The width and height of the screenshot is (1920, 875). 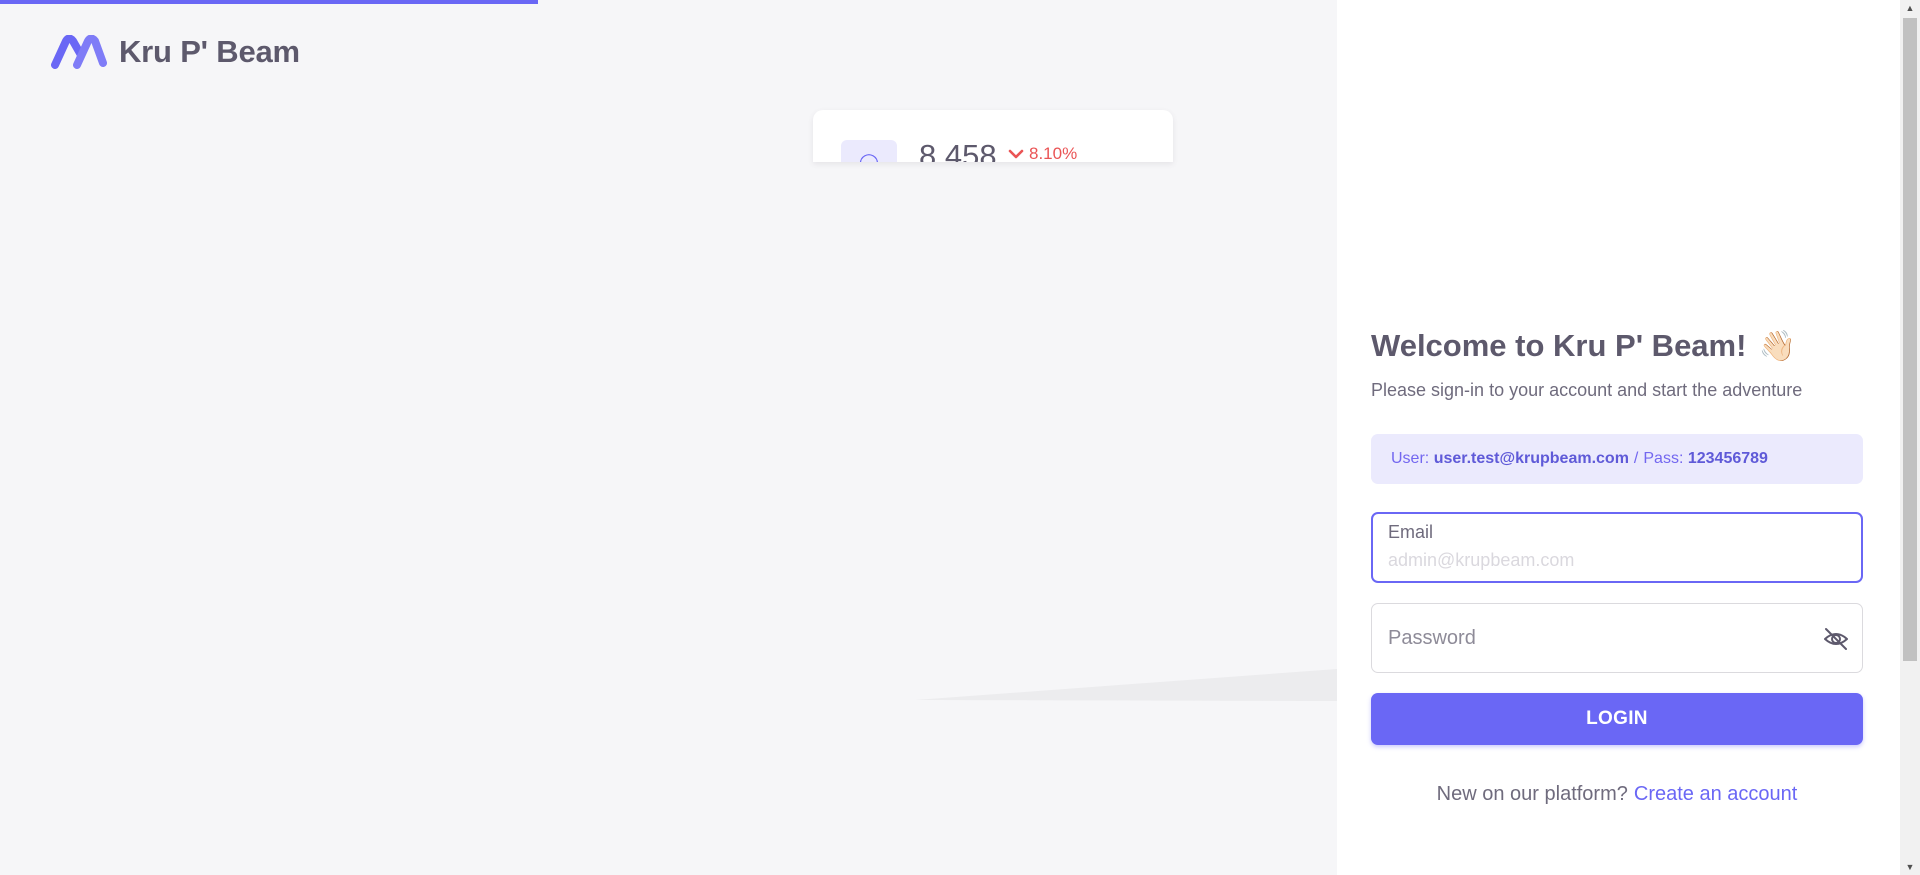 I want to click on credentials-pass-value: 123456789, so click(x=1727, y=458).